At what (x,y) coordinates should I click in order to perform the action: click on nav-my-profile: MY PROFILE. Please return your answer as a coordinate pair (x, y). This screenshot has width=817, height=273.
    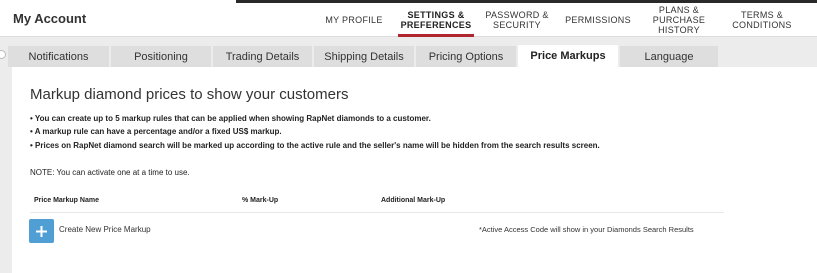
    Looking at the image, I should click on (354, 20).